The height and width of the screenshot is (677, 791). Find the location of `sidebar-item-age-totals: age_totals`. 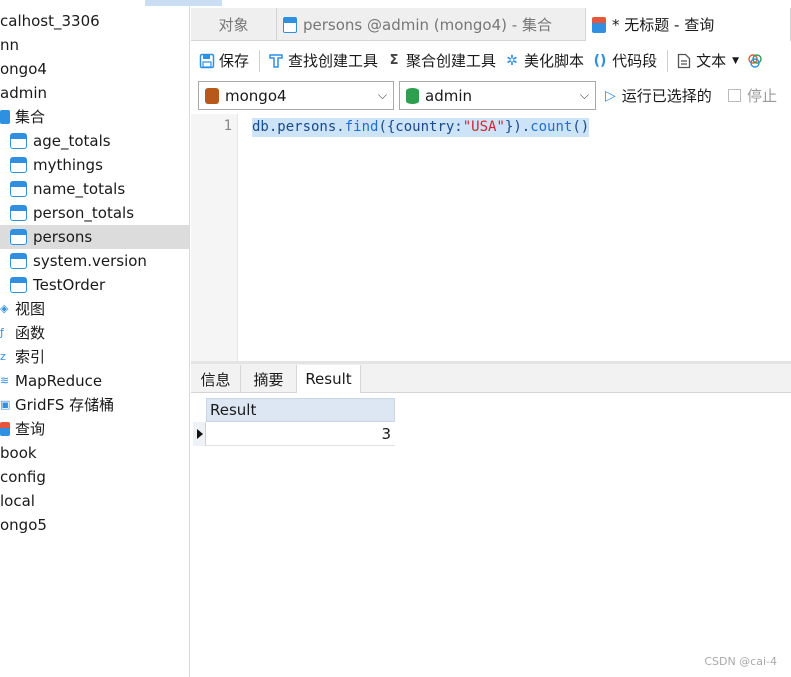

sidebar-item-age-totals: age_totals is located at coordinates (94, 141).